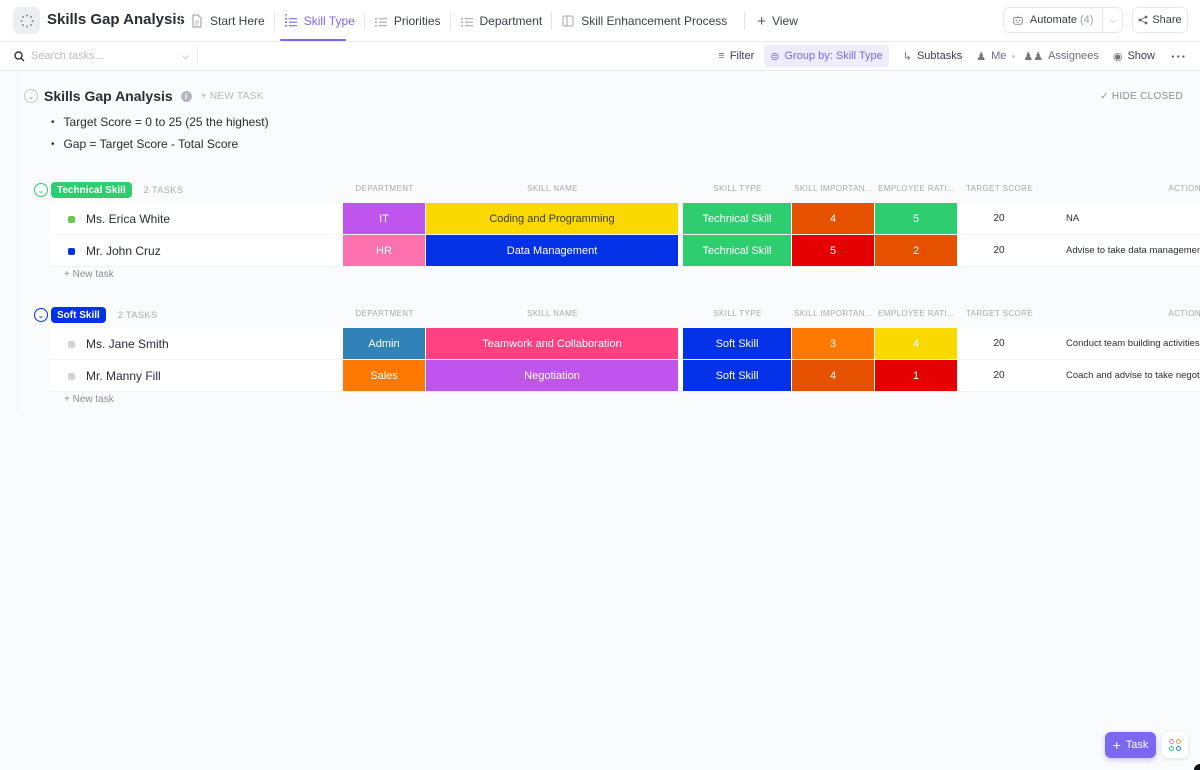 The width and height of the screenshot is (1200, 770). What do you see at coordinates (1117, 56) in the screenshot?
I see `eye-icon: ◉` at bounding box center [1117, 56].